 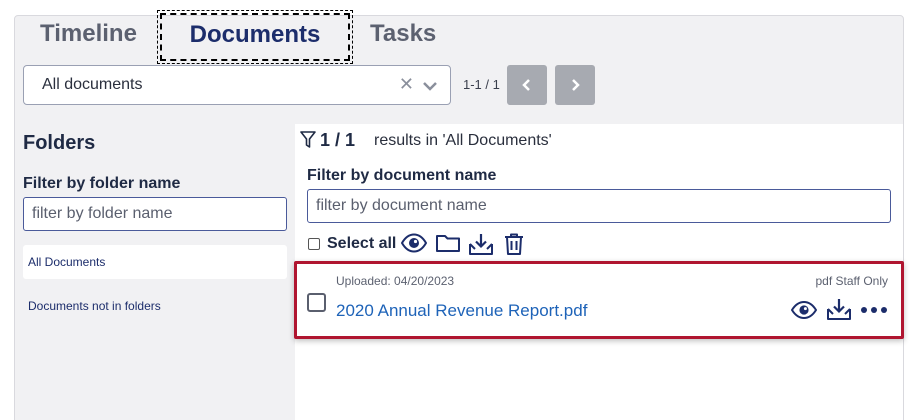 I want to click on result-count: 1 / 1, so click(x=338, y=140).